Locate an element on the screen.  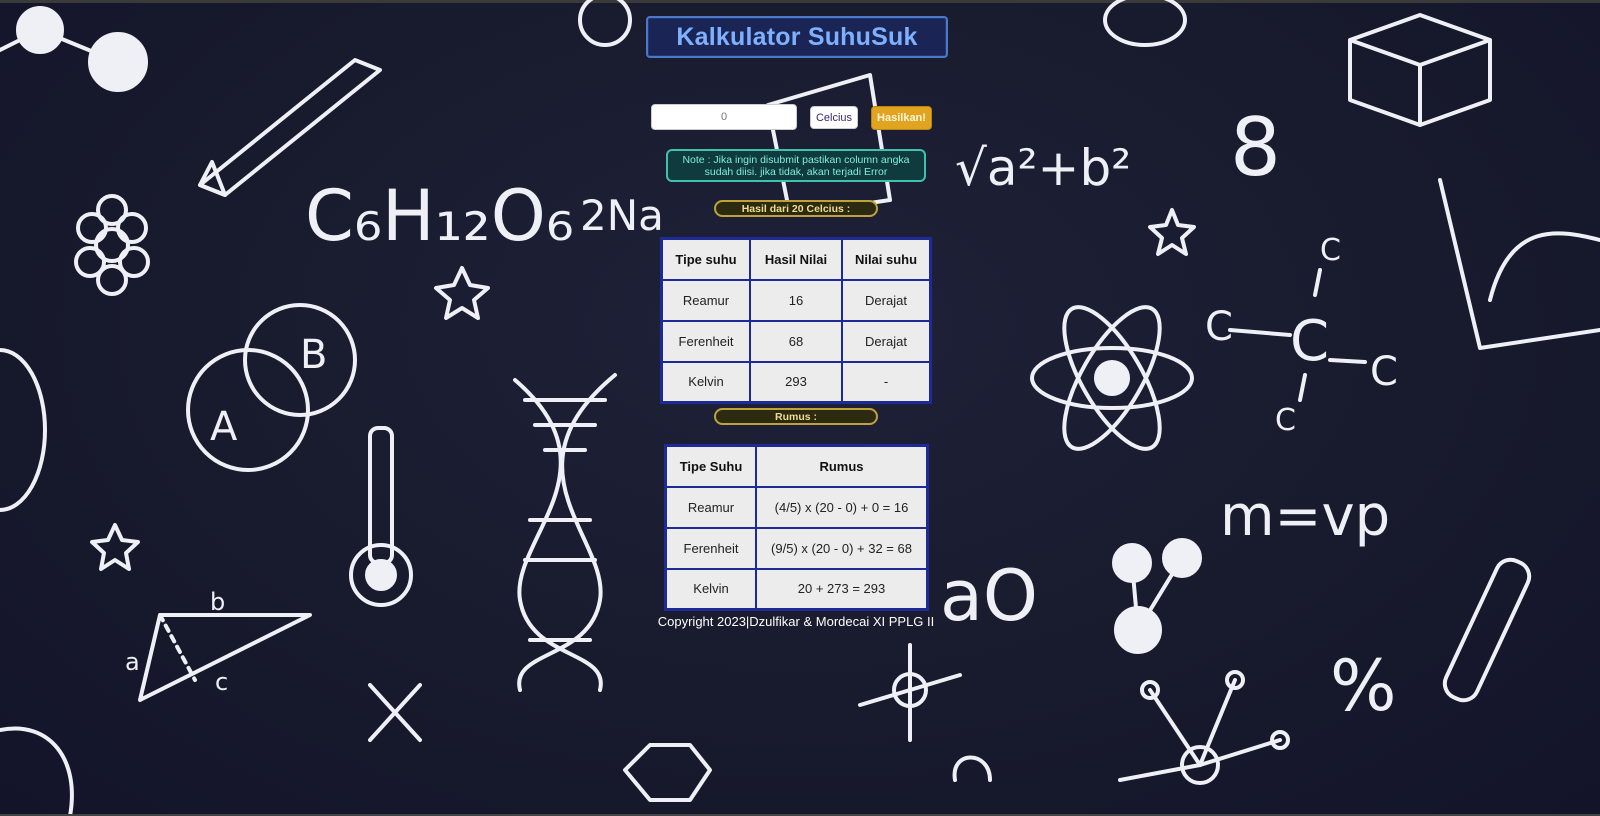
table-header: Nilai suhu is located at coordinates (886, 259).